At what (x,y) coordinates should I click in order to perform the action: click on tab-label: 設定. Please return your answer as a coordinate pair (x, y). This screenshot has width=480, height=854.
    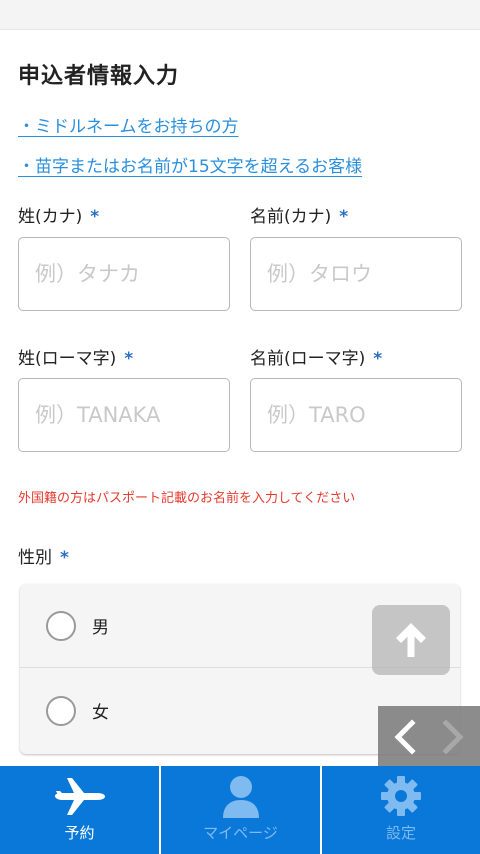
    Looking at the image, I should click on (400, 833).